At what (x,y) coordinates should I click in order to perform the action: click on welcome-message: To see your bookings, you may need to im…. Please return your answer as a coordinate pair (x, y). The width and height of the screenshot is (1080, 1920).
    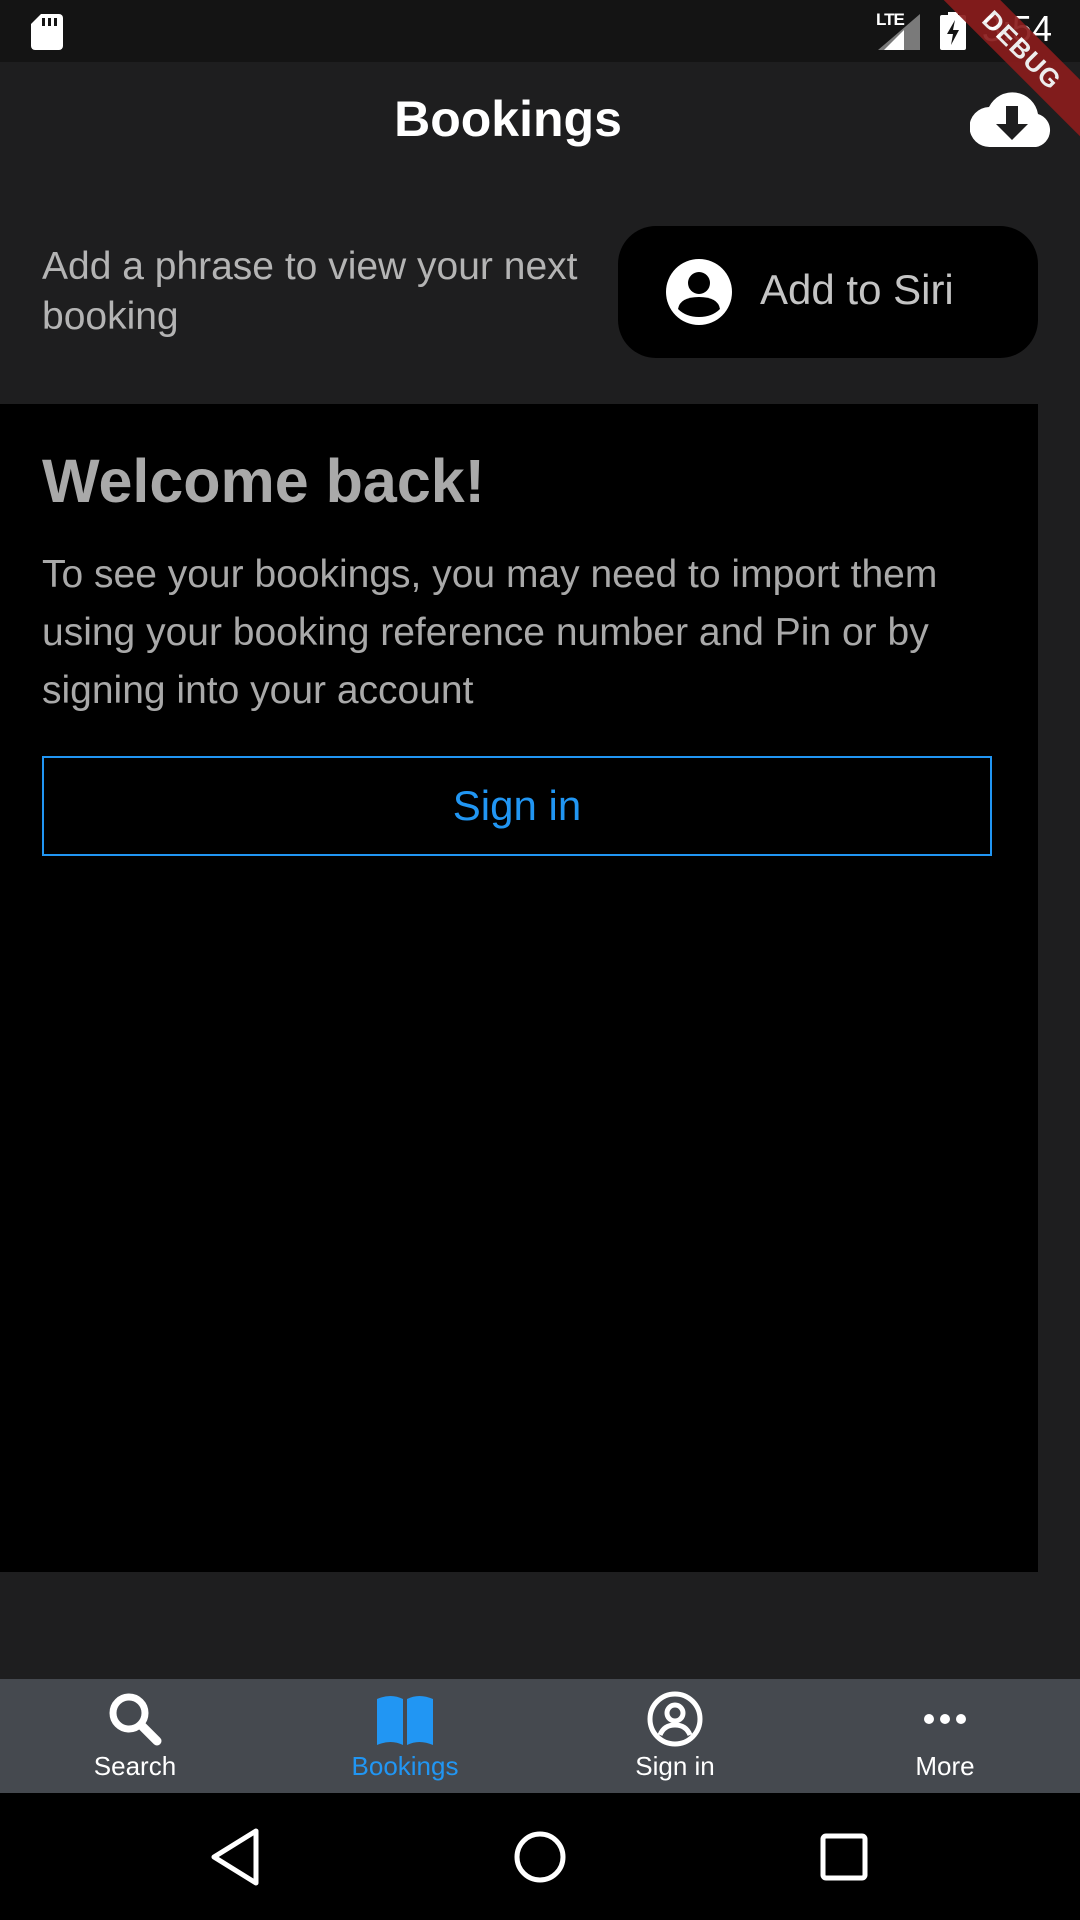
    Looking at the image, I should click on (490, 632).